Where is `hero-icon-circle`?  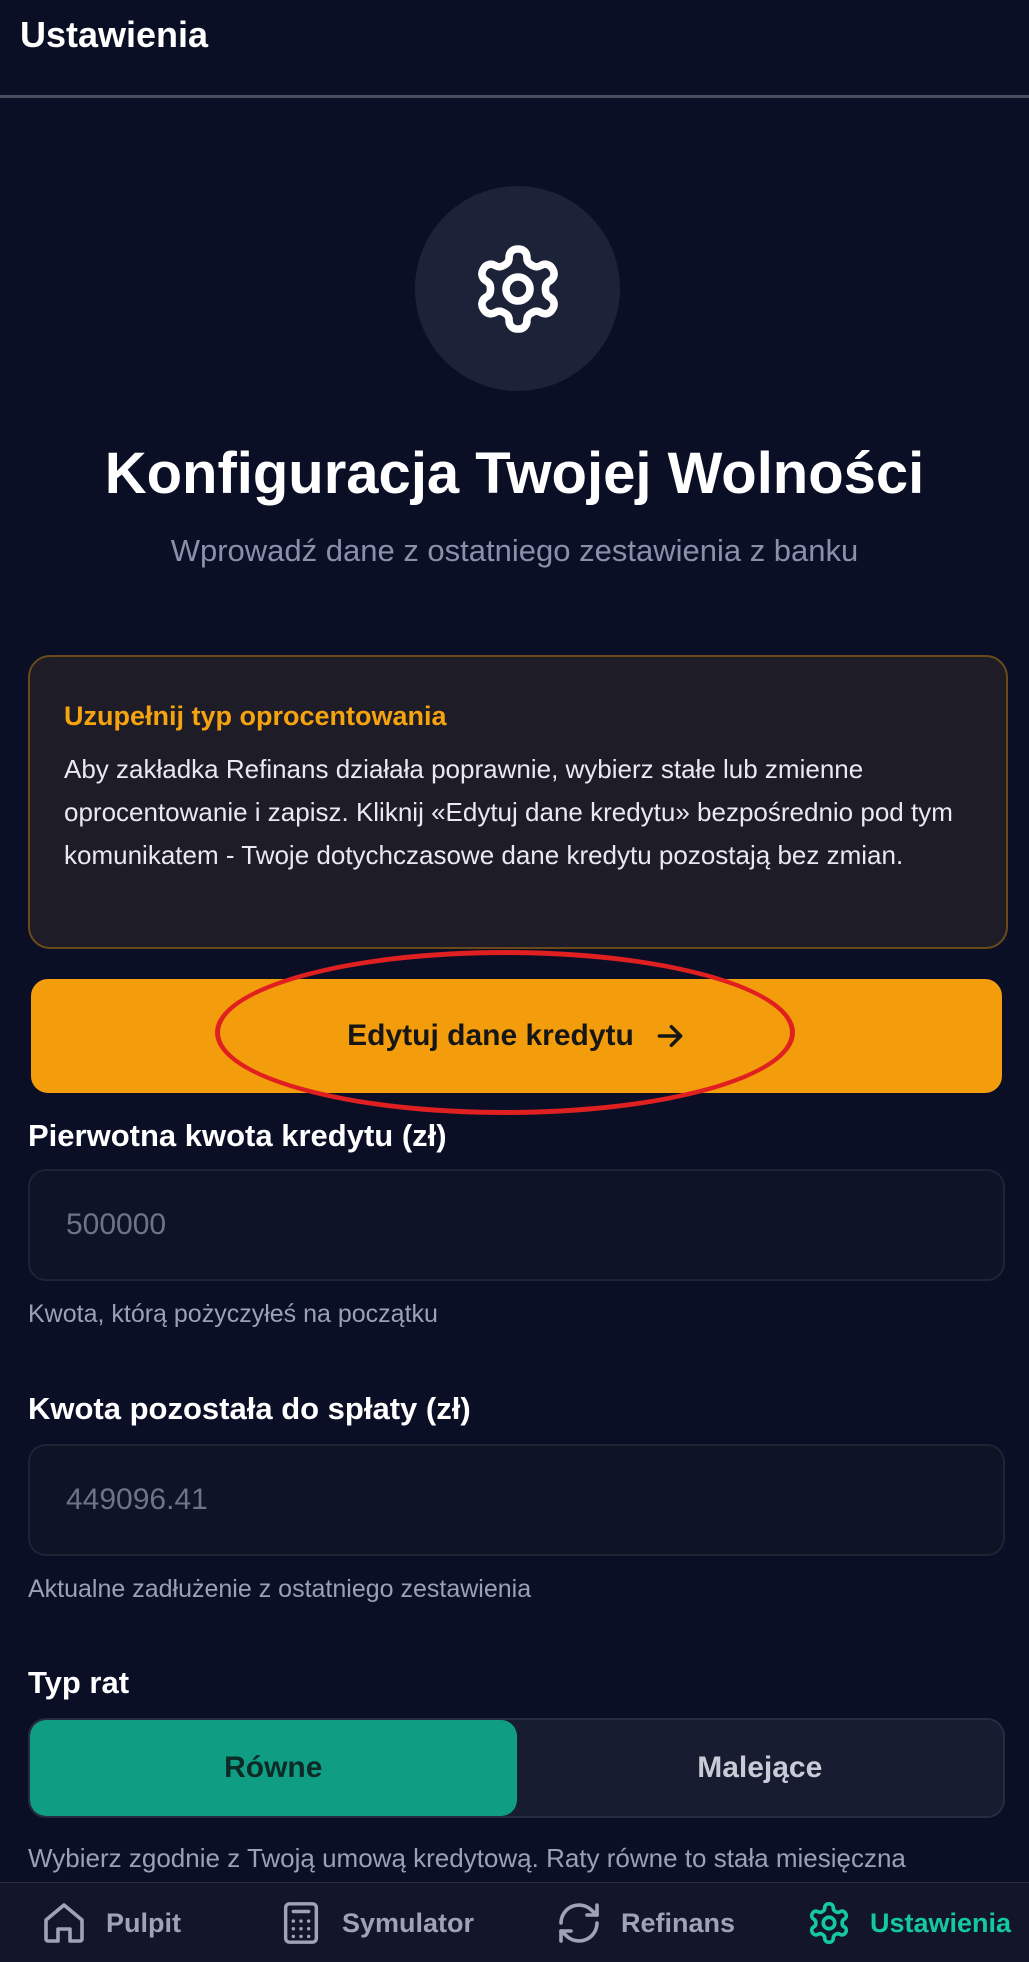
hero-icon-circle is located at coordinates (517, 288).